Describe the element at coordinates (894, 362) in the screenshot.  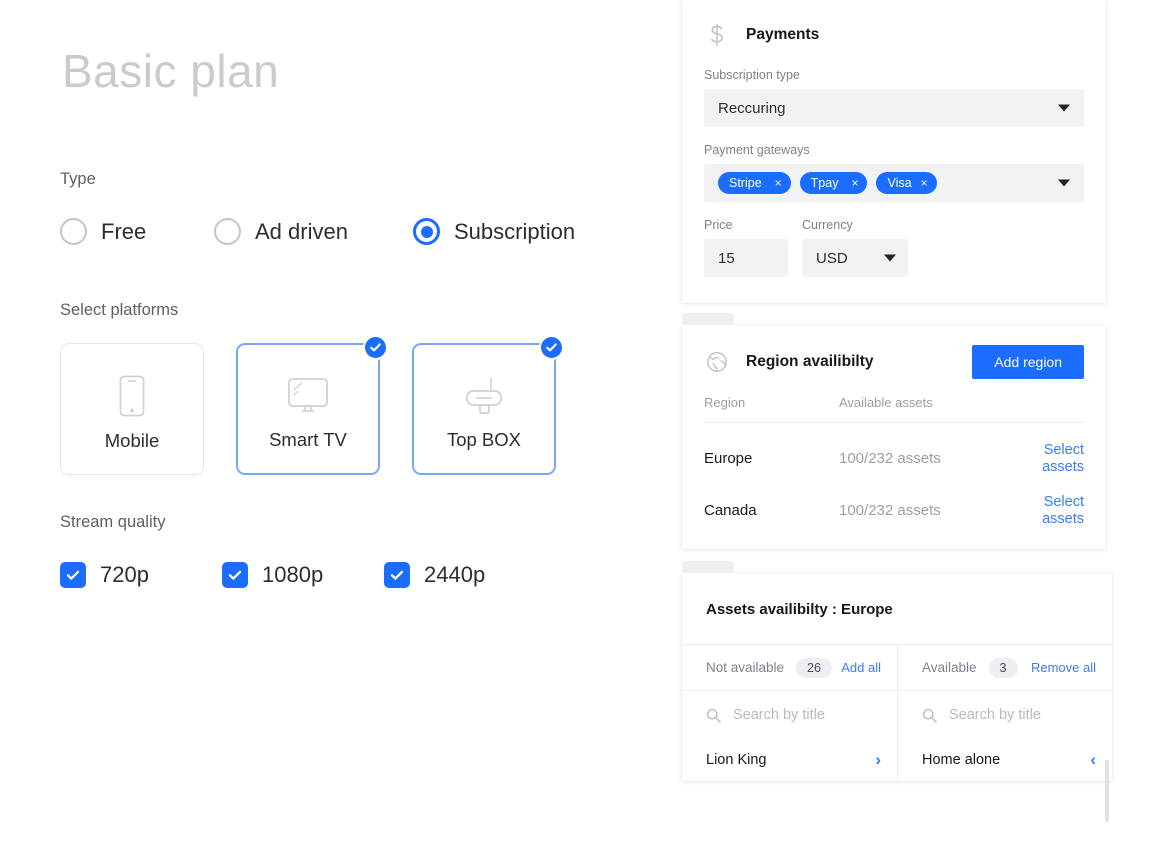
I see `region-card-header: Region availibilty Add region` at that location.